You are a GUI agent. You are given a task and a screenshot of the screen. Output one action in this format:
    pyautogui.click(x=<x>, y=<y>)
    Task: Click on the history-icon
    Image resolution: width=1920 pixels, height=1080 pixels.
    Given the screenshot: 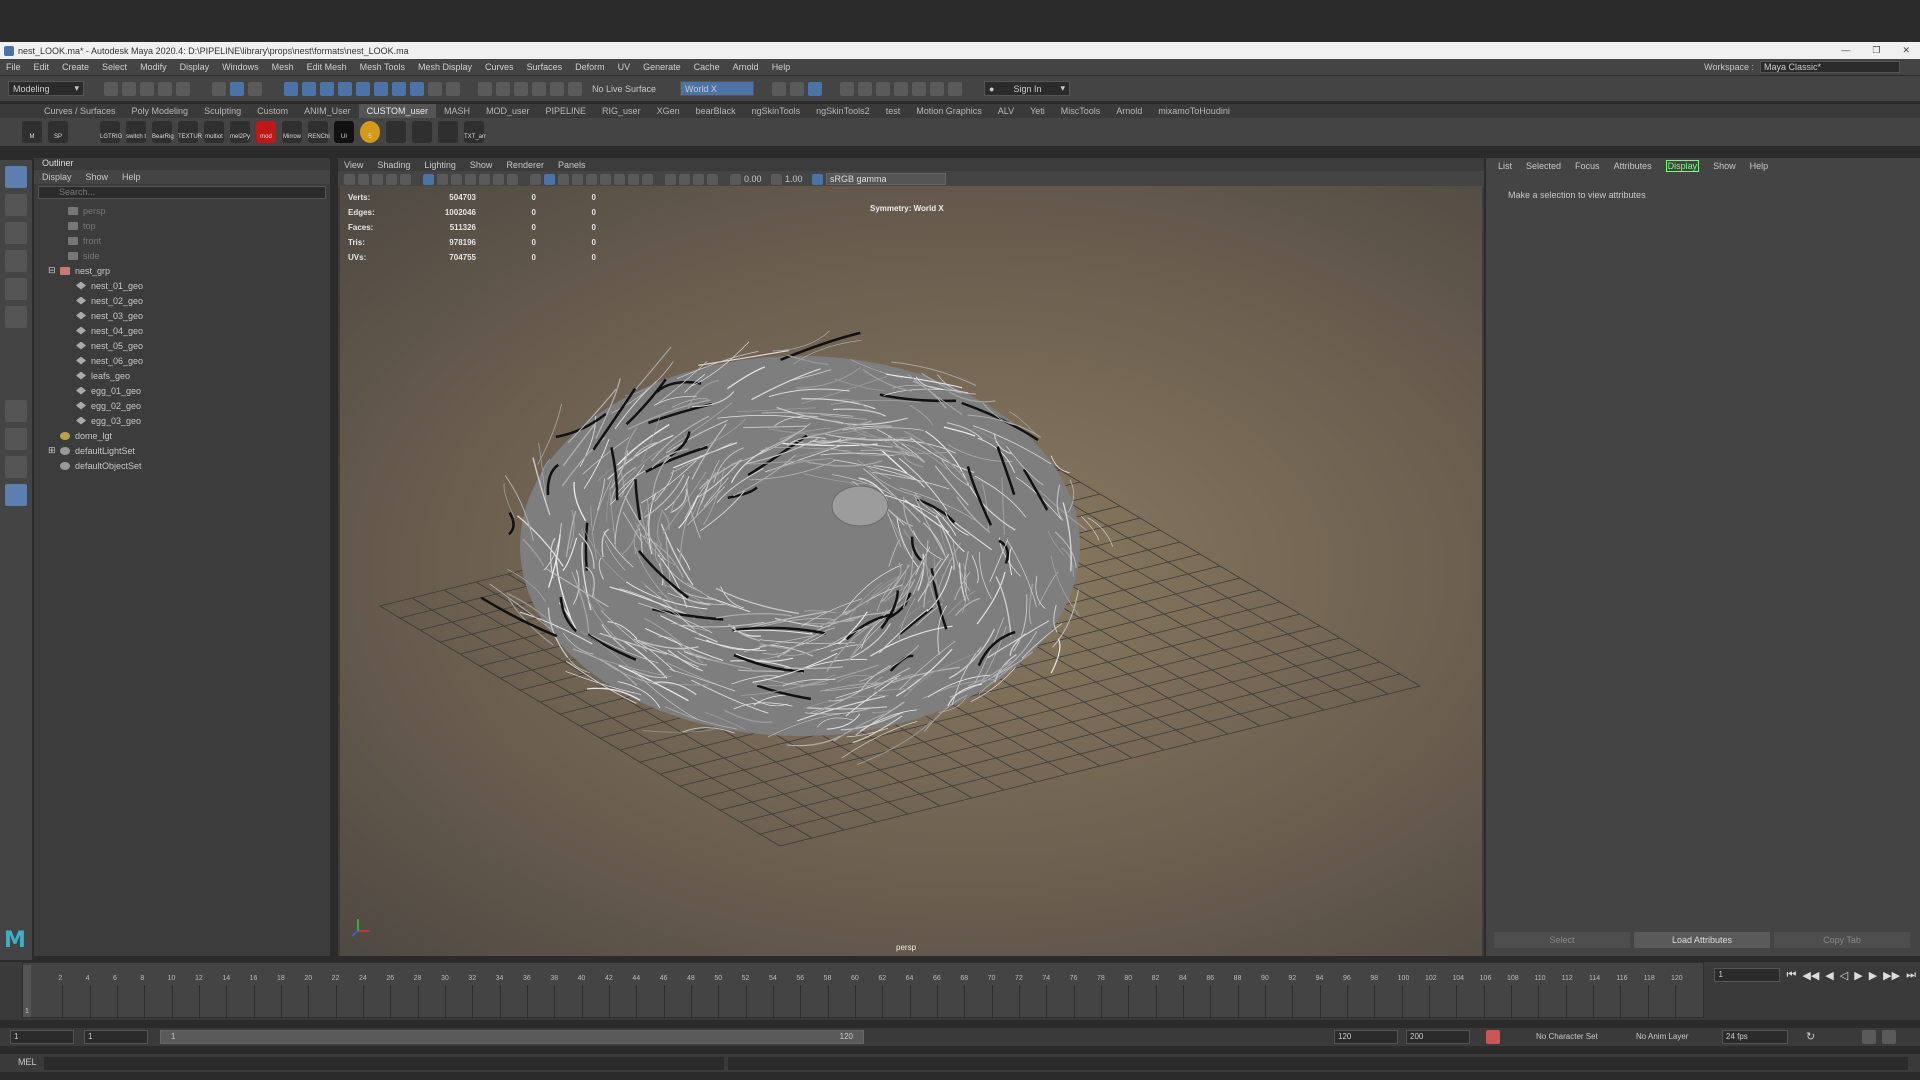 What is the action you would take?
    pyautogui.click(x=779, y=88)
    